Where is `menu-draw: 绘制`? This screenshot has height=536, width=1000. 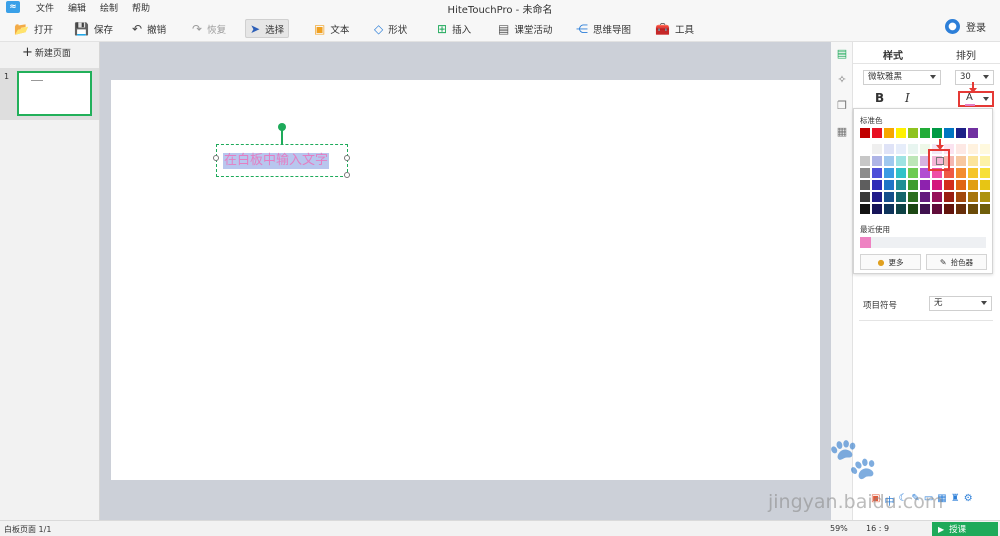 menu-draw: 绘制 is located at coordinates (109, 7).